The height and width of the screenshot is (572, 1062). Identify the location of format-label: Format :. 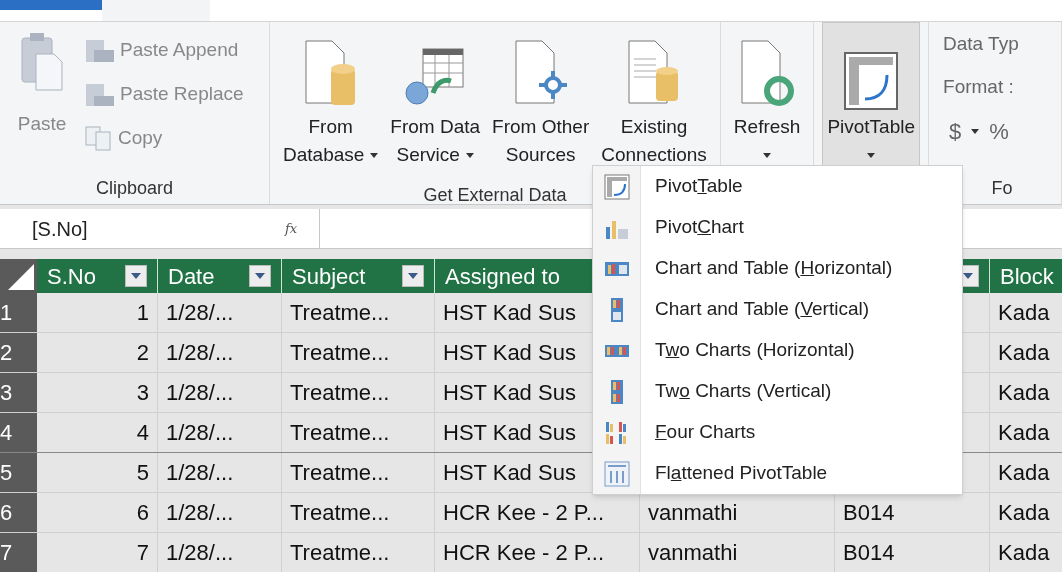
(979, 86).